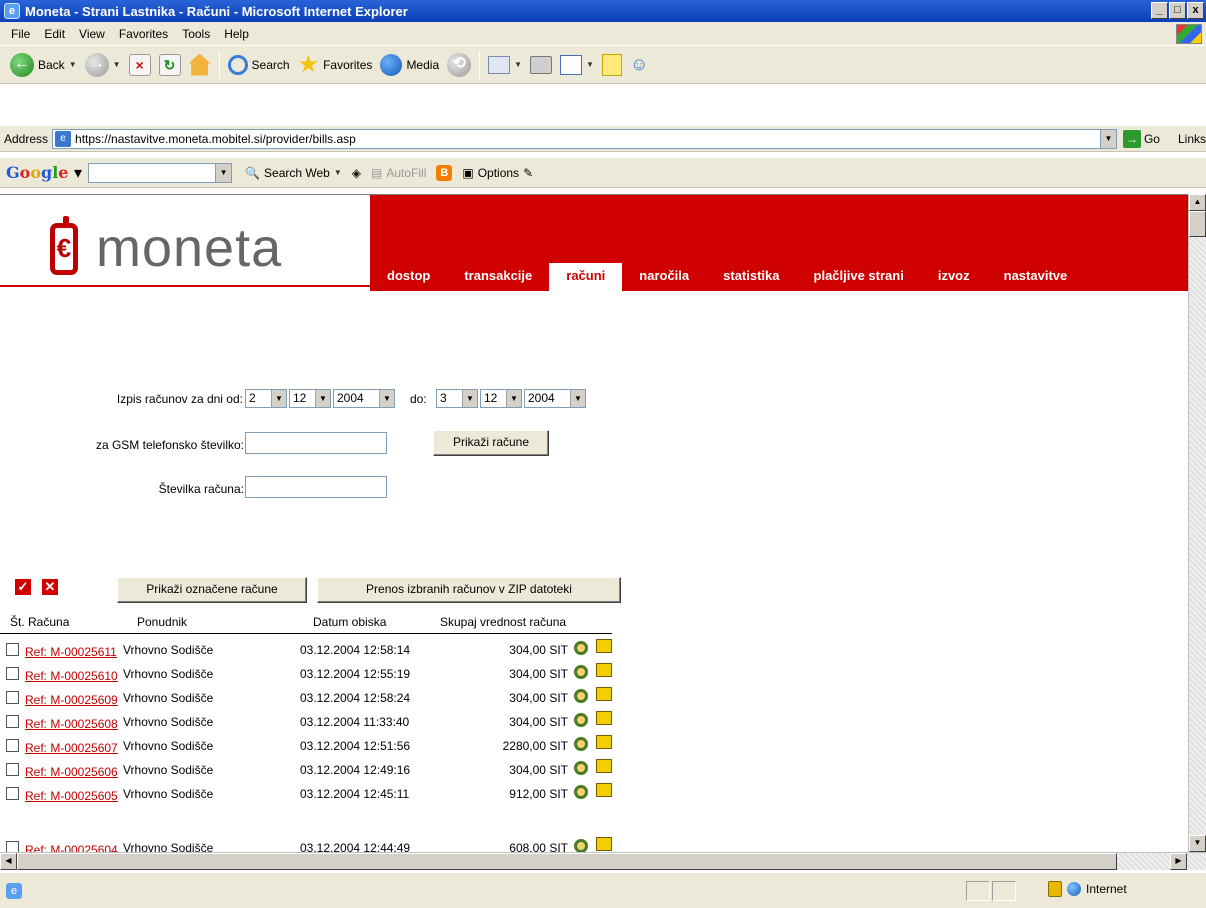  I want to click on menu-tools: Tools, so click(196, 34).